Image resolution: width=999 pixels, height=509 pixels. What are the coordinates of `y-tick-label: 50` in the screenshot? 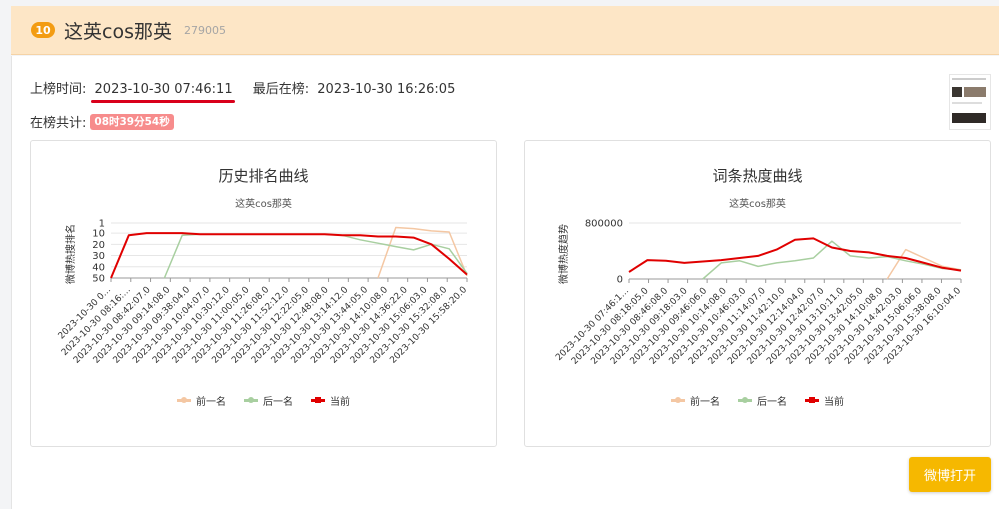 It's located at (98, 279).